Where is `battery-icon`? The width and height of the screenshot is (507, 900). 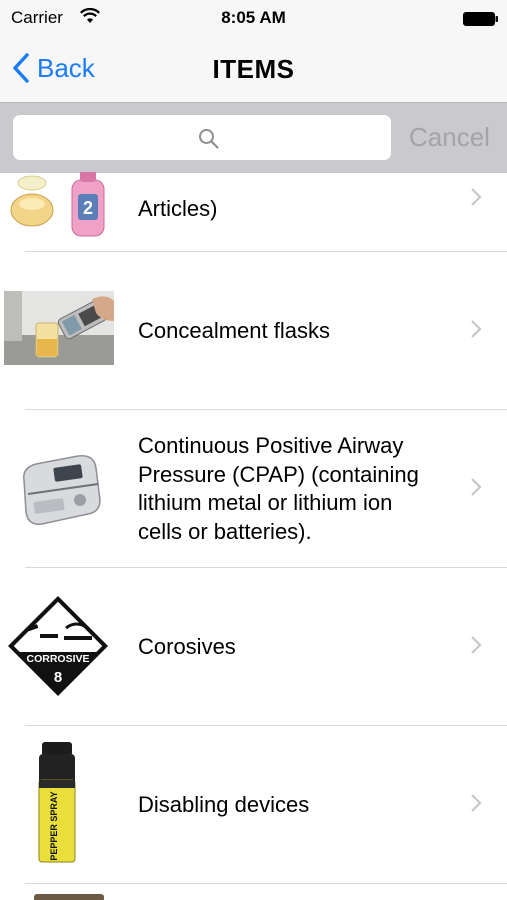
battery-icon is located at coordinates (480, 18).